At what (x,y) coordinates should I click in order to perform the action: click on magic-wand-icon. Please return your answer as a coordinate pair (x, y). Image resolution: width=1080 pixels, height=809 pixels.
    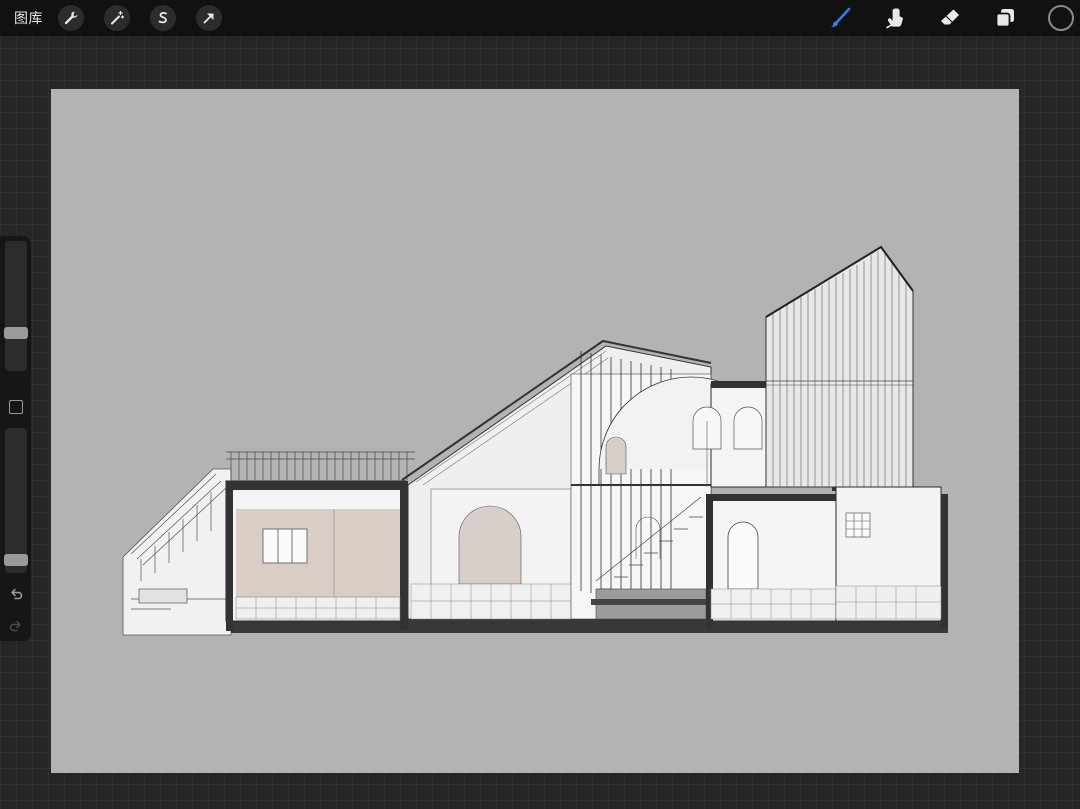
    Looking at the image, I should click on (118, 17).